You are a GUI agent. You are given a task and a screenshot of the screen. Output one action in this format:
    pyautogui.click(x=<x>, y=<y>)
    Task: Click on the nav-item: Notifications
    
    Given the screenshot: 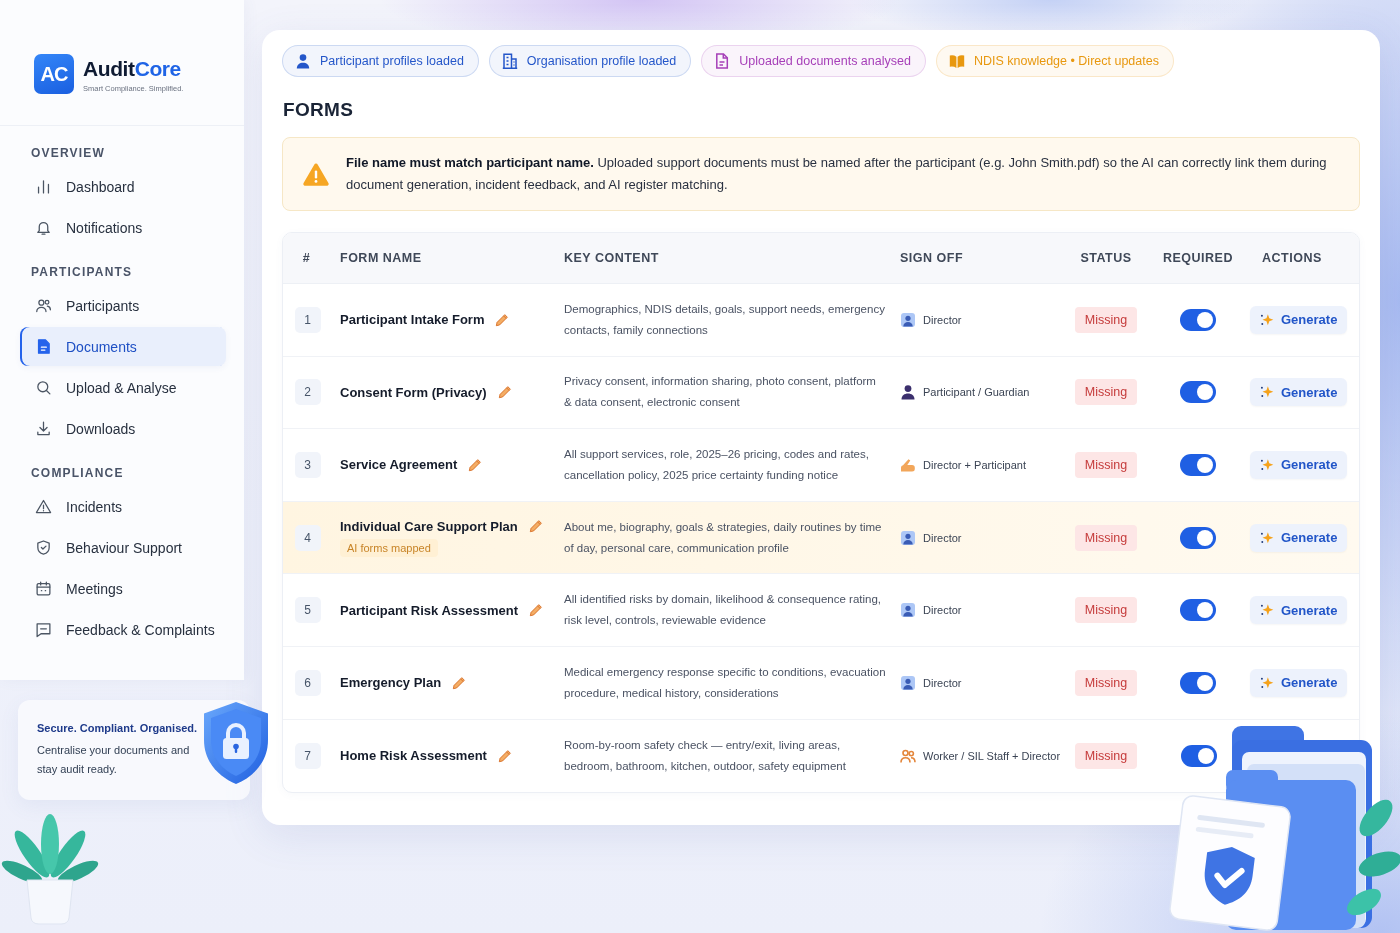 What is the action you would take?
    pyautogui.click(x=123, y=227)
    